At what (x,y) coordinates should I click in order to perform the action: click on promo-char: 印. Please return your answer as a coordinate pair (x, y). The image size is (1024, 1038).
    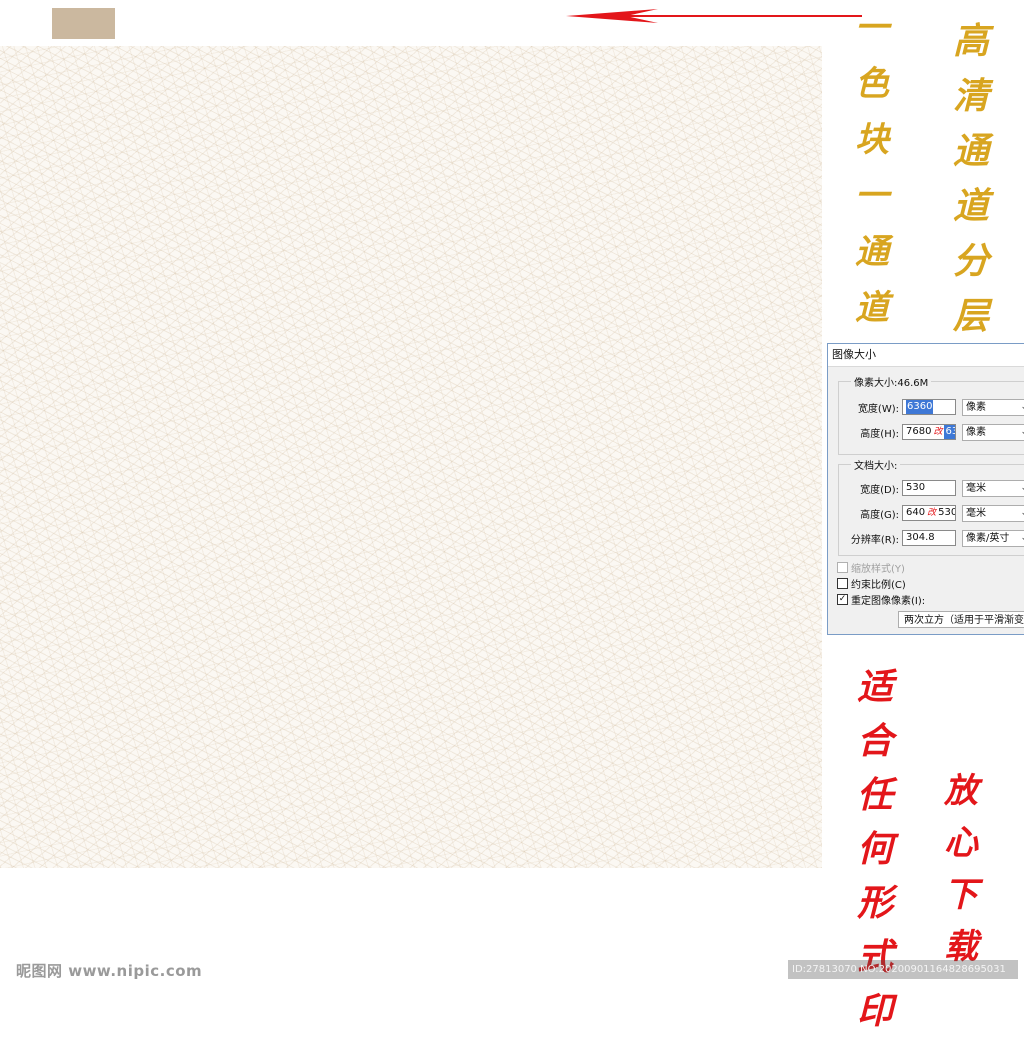
    Looking at the image, I should click on (875, 1011).